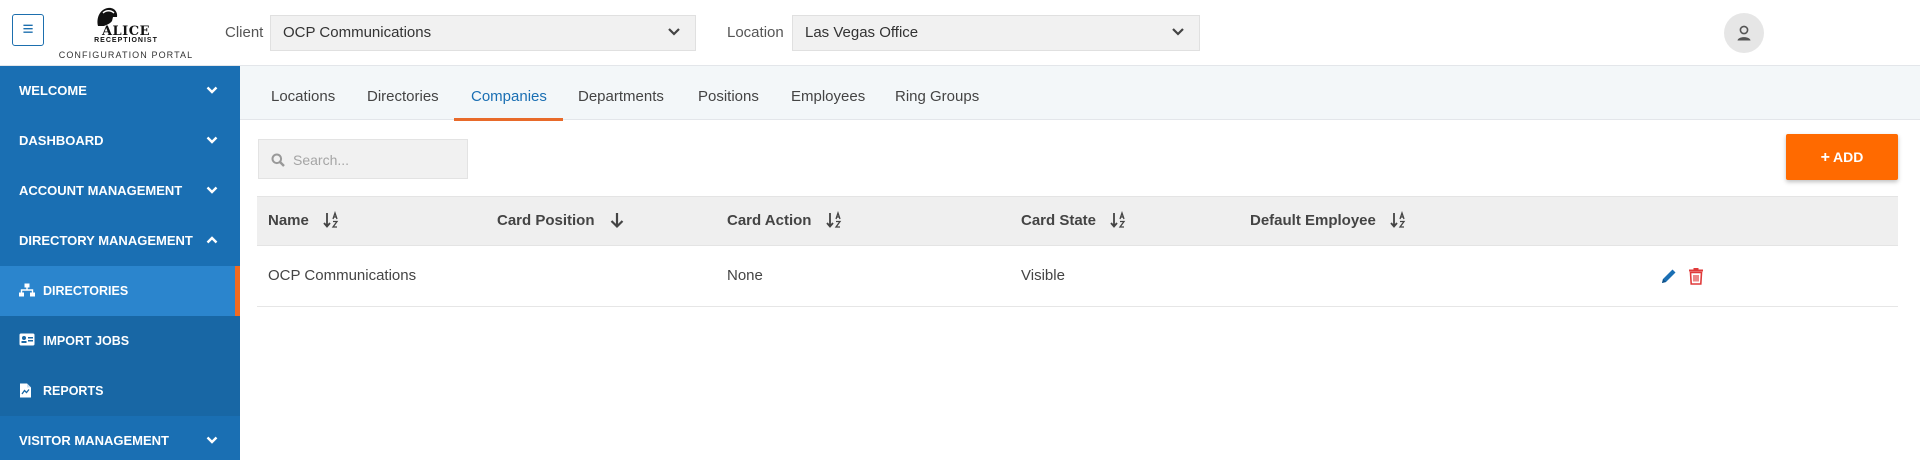  I want to click on tab-departments: Departments, so click(621, 93).